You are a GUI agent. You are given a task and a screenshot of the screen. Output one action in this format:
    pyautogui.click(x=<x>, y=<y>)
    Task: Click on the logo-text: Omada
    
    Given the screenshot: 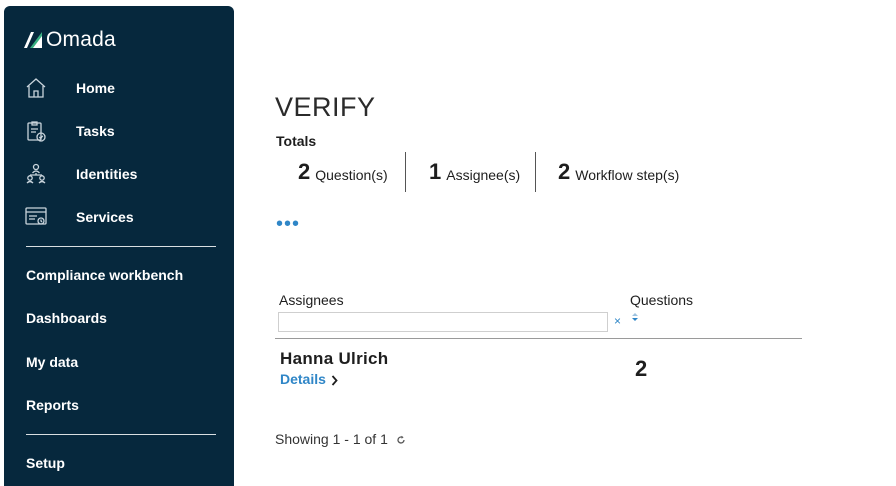 What is the action you would take?
    pyautogui.click(x=81, y=39)
    